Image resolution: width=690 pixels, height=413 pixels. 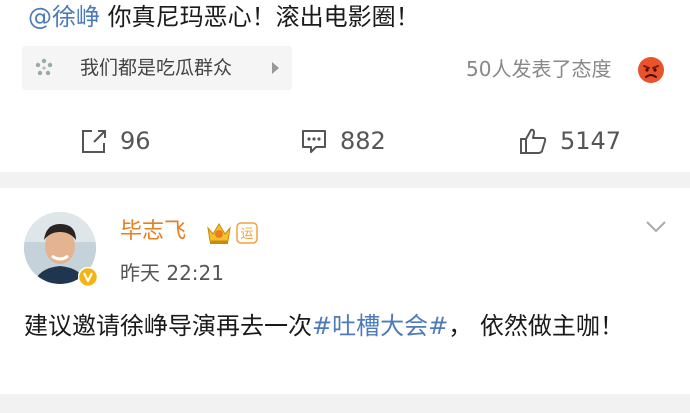 What do you see at coordinates (260, 17) in the screenshot?
I see `post-body: 你真尼玛恶心！滚出电影圈！` at bounding box center [260, 17].